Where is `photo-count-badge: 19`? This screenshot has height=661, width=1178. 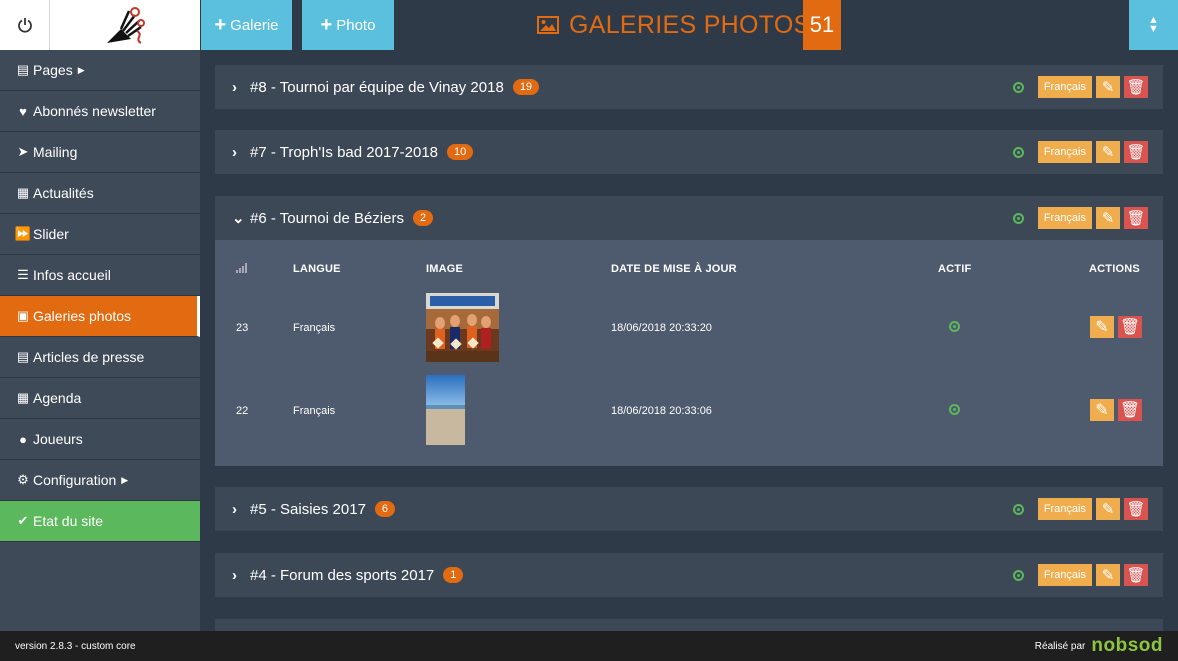
photo-count-badge: 19 is located at coordinates (526, 87).